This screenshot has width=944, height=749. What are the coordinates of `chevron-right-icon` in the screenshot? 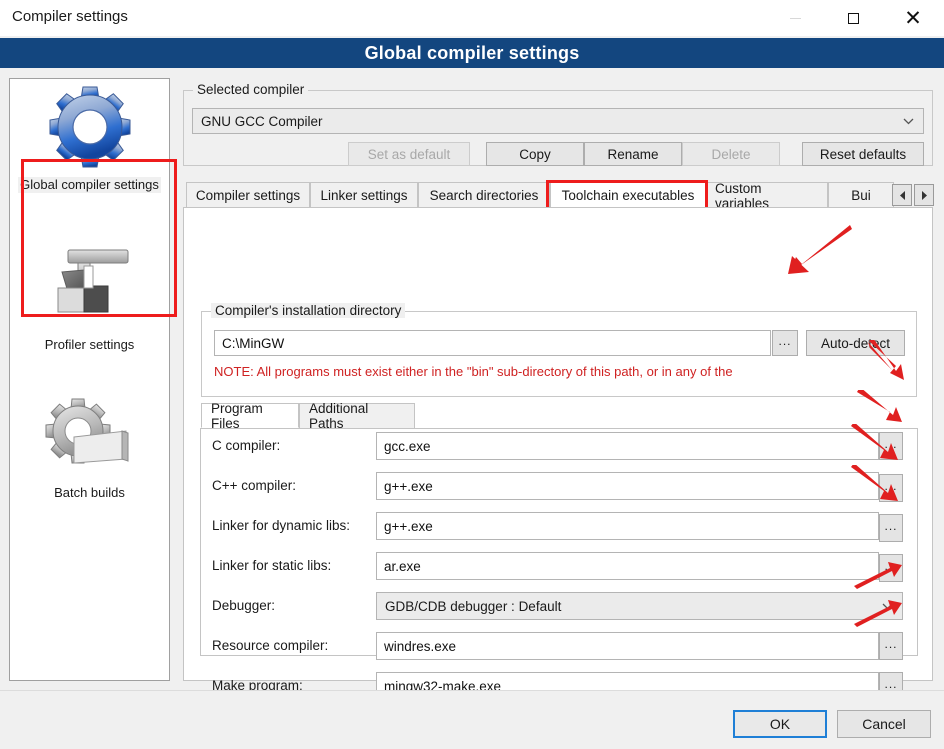 It's located at (924, 195).